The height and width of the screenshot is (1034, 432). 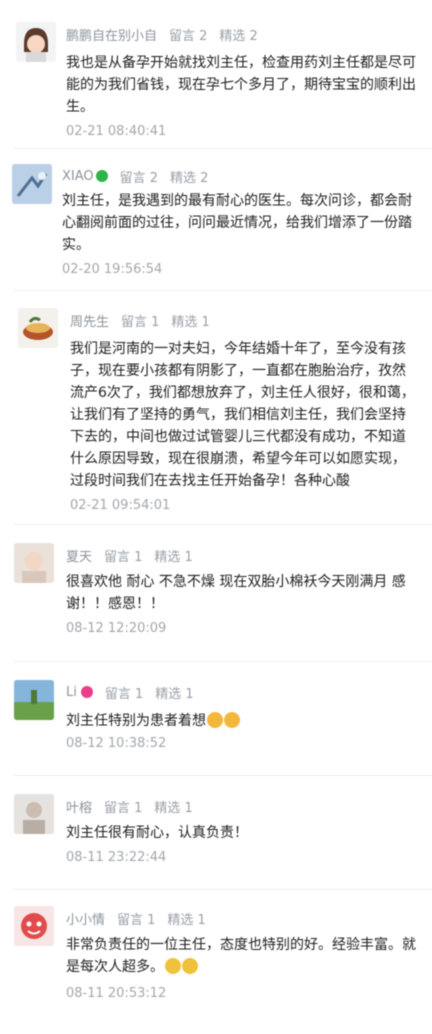 I want to click on red-cartoon-avatar-icon, so click(x=34, y=926).